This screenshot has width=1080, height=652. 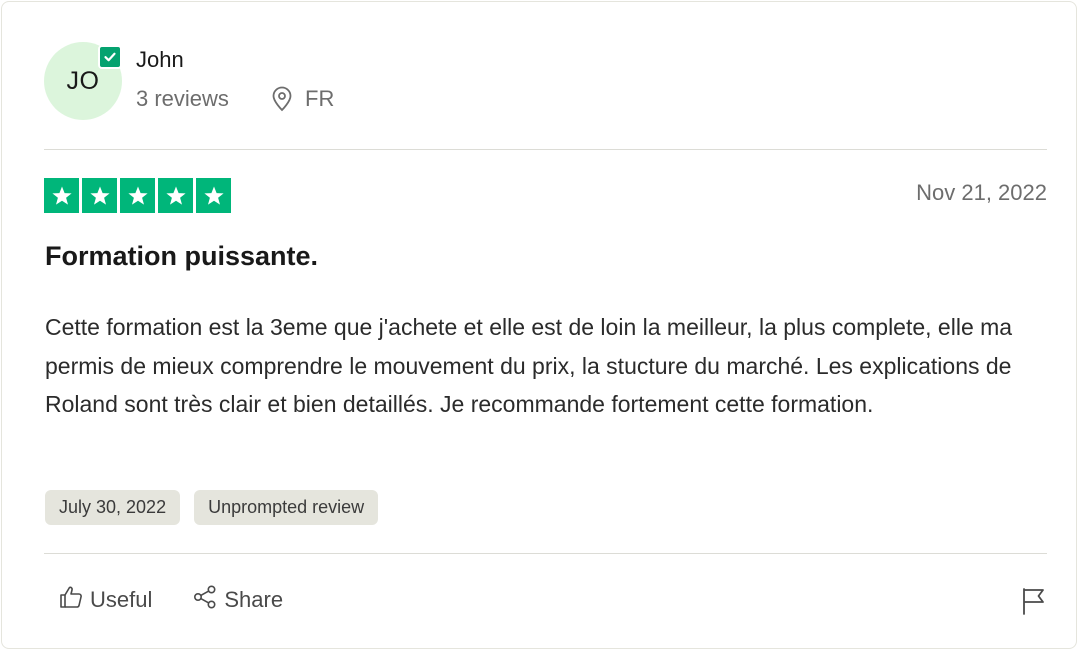 I want to click on review-title: Formation puissante., so click(x=181, y=256).